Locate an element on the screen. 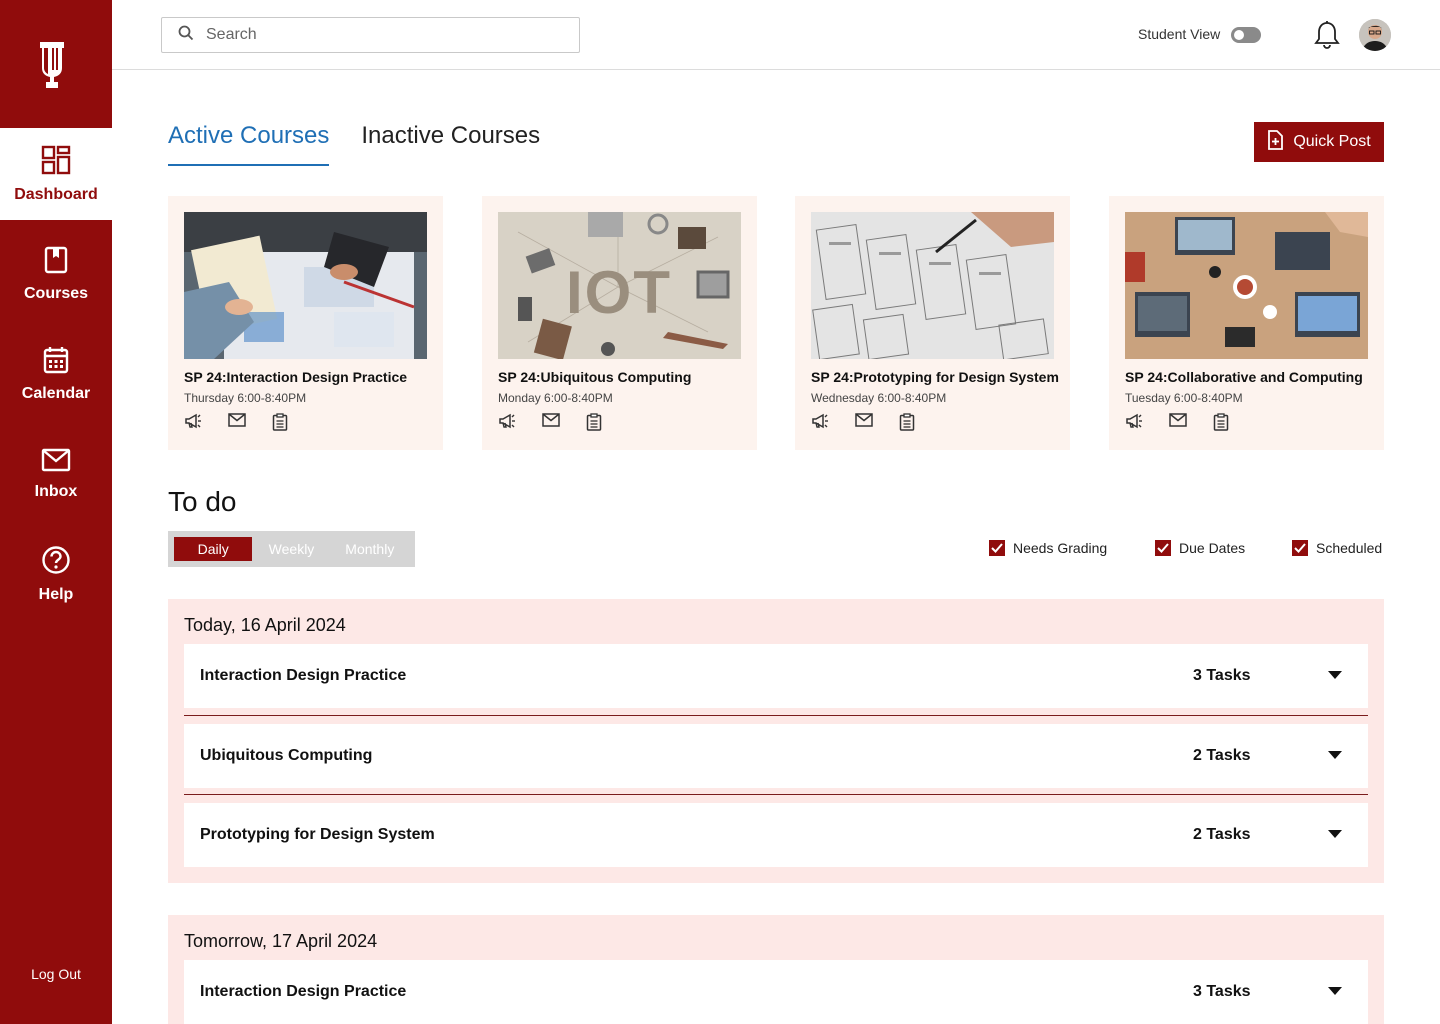 This screenshot has height=1024, width=1440. iot-image-text: IOT is located at coordinates (619, 292).